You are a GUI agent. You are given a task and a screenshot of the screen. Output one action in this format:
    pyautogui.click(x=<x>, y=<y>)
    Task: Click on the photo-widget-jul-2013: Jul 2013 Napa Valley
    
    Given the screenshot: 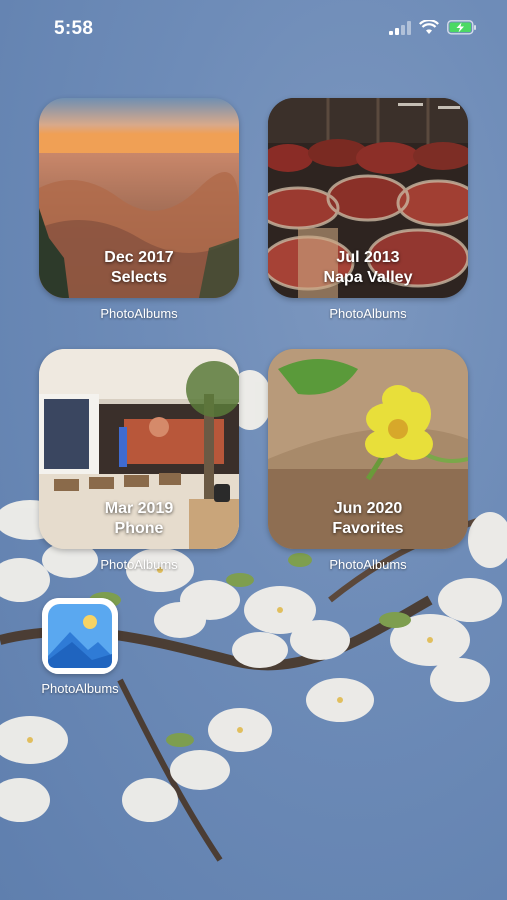 What is the action you would take?
    pyautogui.click(x=368, y=198)
    